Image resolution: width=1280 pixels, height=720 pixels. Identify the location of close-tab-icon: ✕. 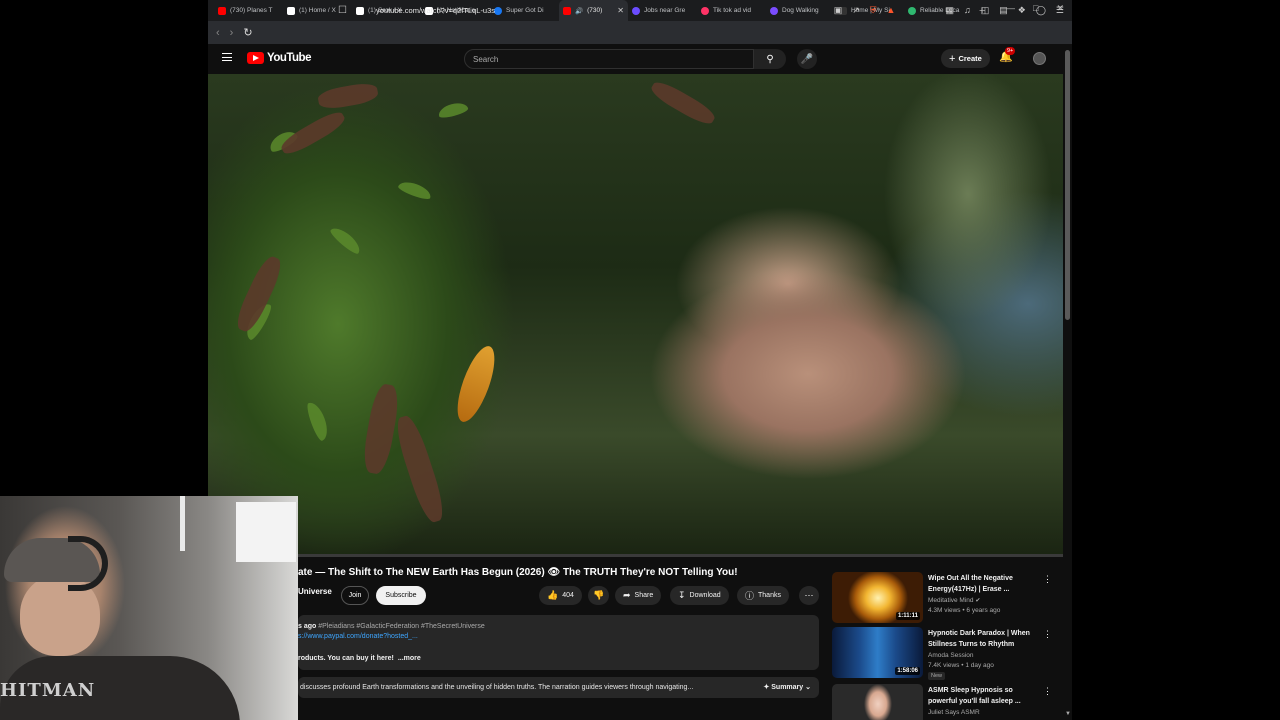
(620, 10).